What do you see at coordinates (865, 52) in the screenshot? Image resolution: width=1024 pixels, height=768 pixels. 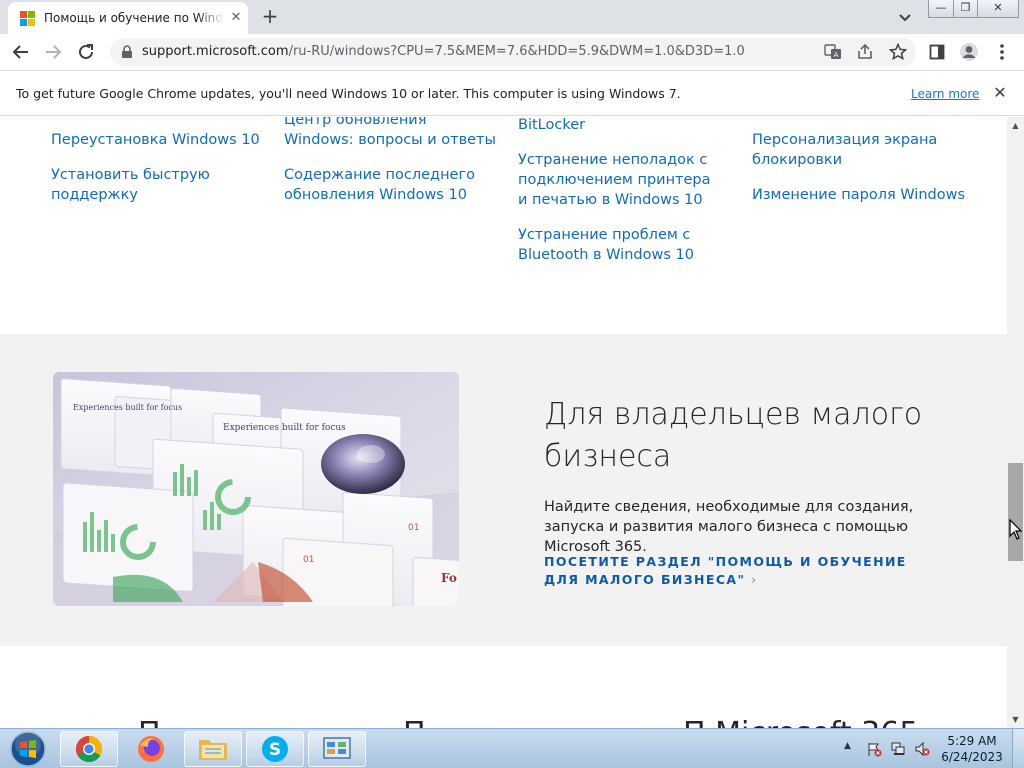 I see `share-icon` at bounding box center [865, 52].